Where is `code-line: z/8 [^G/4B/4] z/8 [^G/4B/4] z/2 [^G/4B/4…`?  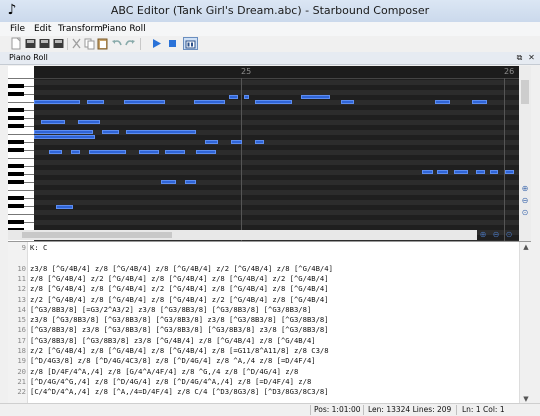 code-line: z/8 [^G/4B/4] z/8 [^G/4B/4] z/2 [^G/4B/4… is located at coordinates (179, 288).